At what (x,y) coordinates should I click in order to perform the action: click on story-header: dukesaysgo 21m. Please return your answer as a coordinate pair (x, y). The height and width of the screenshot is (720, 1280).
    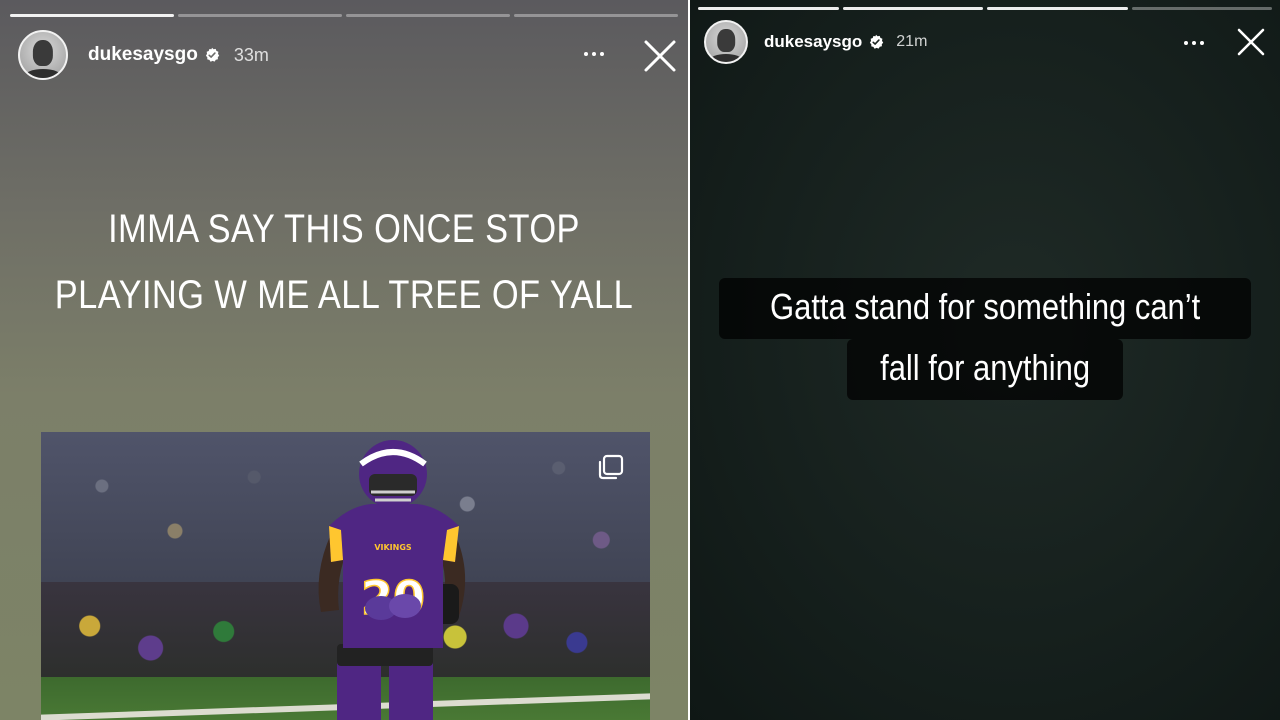
    Looking at the image, I should click on (815, 42).